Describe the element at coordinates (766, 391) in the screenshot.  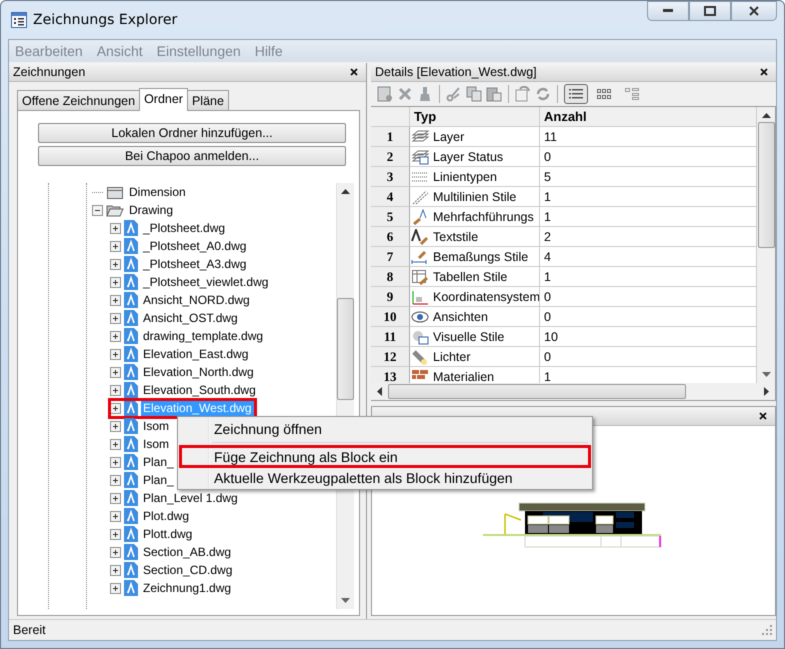
I see `scroll-right-icon` at that location.